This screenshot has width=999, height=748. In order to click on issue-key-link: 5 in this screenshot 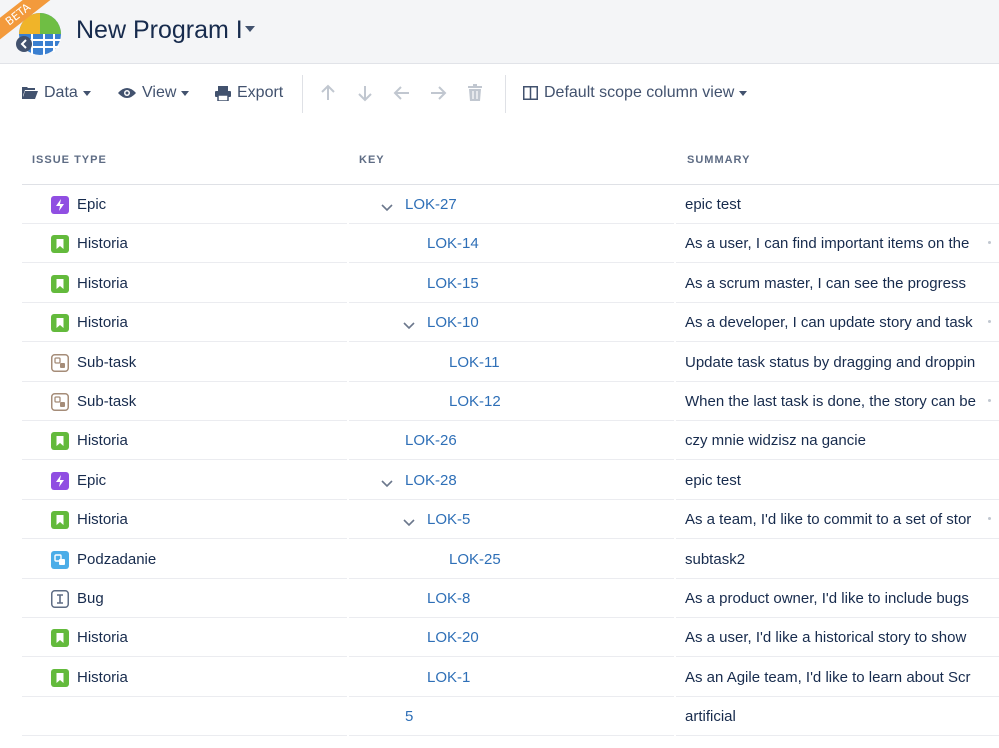, I will do `click(409, 716)`.